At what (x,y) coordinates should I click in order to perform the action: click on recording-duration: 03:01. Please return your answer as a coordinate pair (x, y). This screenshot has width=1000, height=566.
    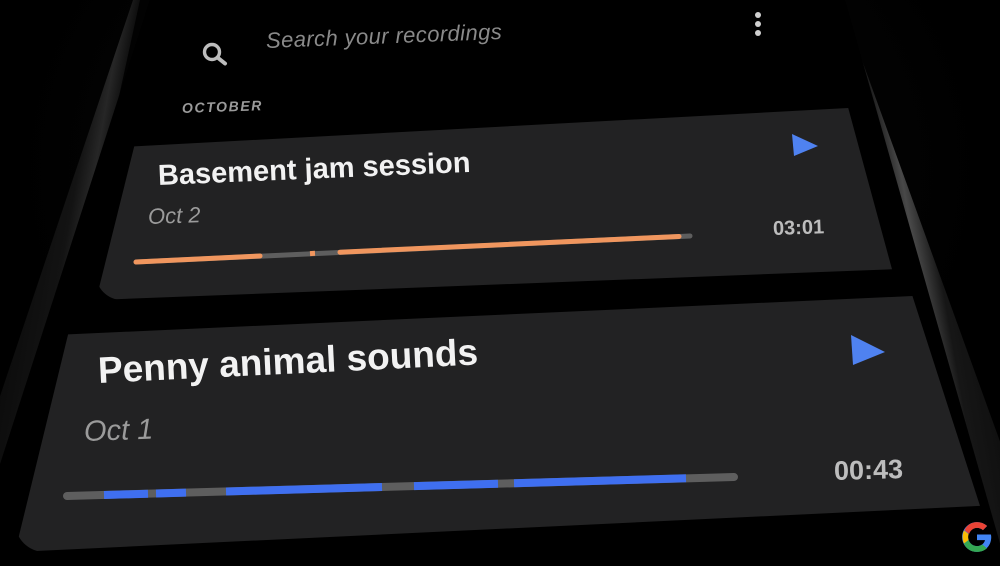
    Looking at the image, I should click on (798, 228).